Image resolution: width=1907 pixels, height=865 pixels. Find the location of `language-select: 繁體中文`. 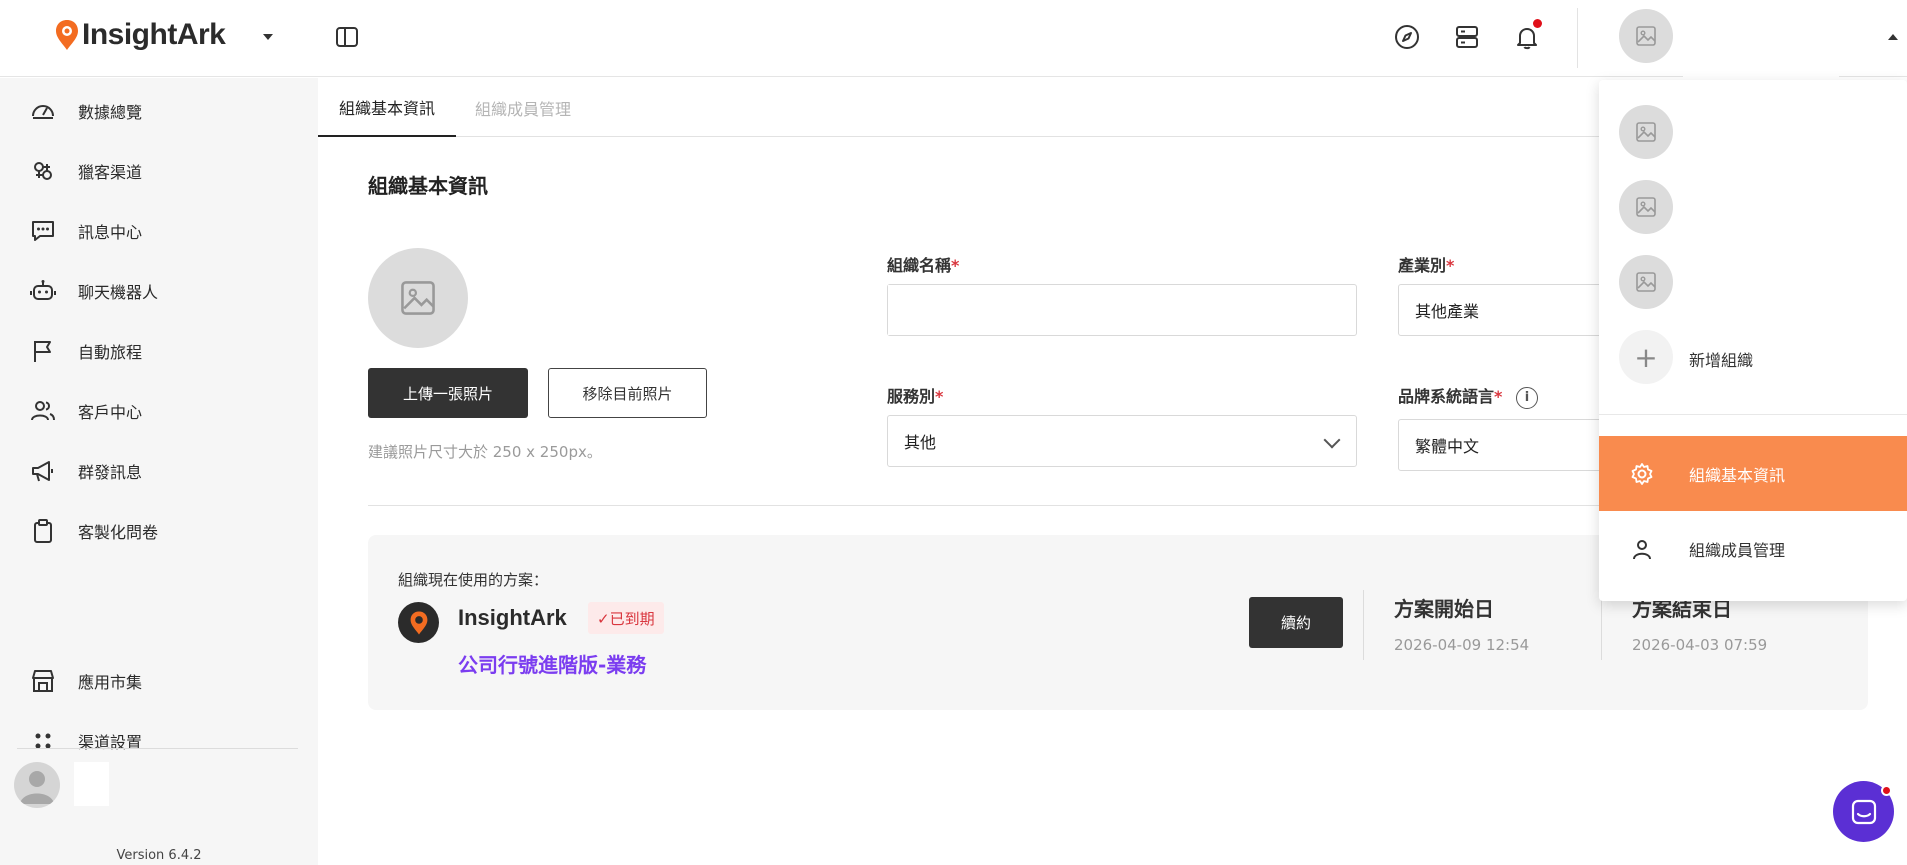

language-select: 繁體中文 is located at coordinates (1503, 445).